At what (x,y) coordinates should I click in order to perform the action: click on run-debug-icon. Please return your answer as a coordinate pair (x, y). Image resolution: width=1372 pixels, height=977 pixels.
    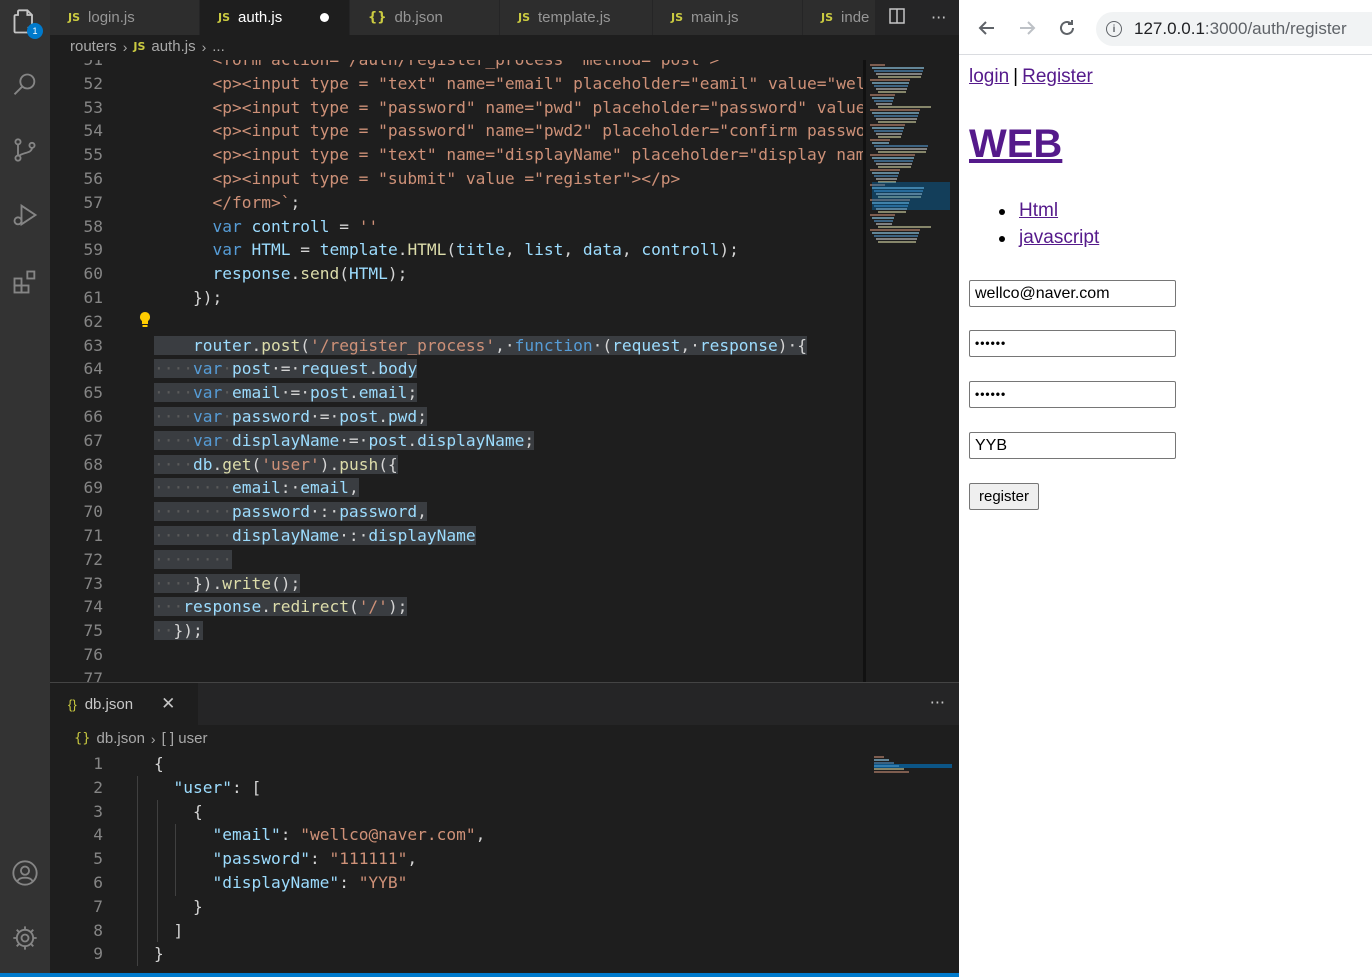
    Looking at the image, I should click on (25, 215).